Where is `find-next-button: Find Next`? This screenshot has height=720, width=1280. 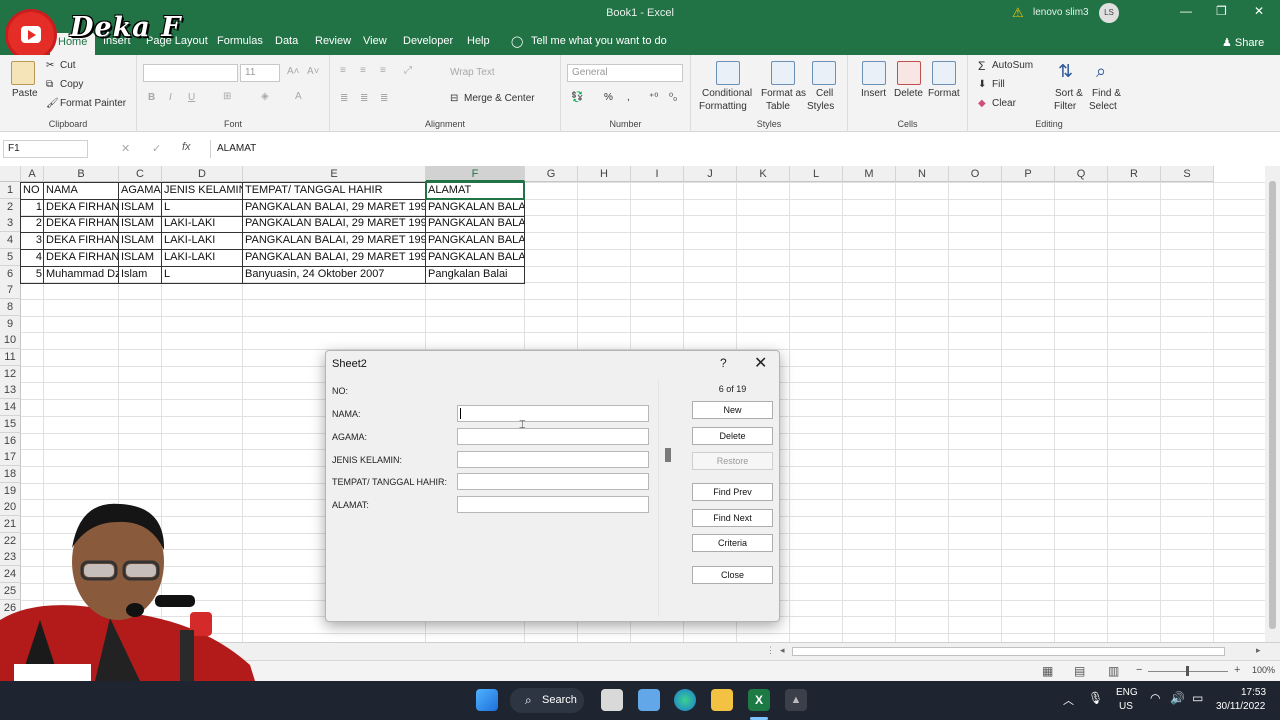
find-next-button: Find Next is located at coordinates (732, 518).